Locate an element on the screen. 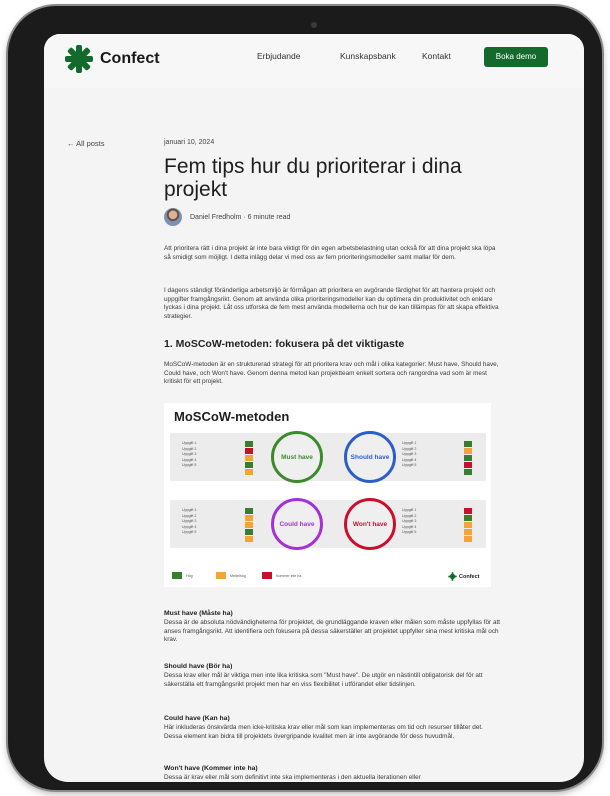 This screenshot has width=610, height=796. figure-logo: Confect is located at coordinates (463, 576).